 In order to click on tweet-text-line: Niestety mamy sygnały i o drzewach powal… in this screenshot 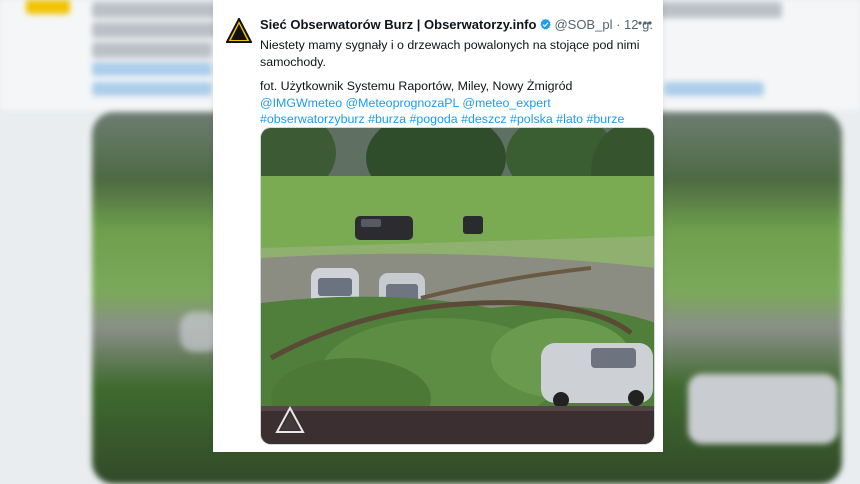, I will do `click(450, 53)`.